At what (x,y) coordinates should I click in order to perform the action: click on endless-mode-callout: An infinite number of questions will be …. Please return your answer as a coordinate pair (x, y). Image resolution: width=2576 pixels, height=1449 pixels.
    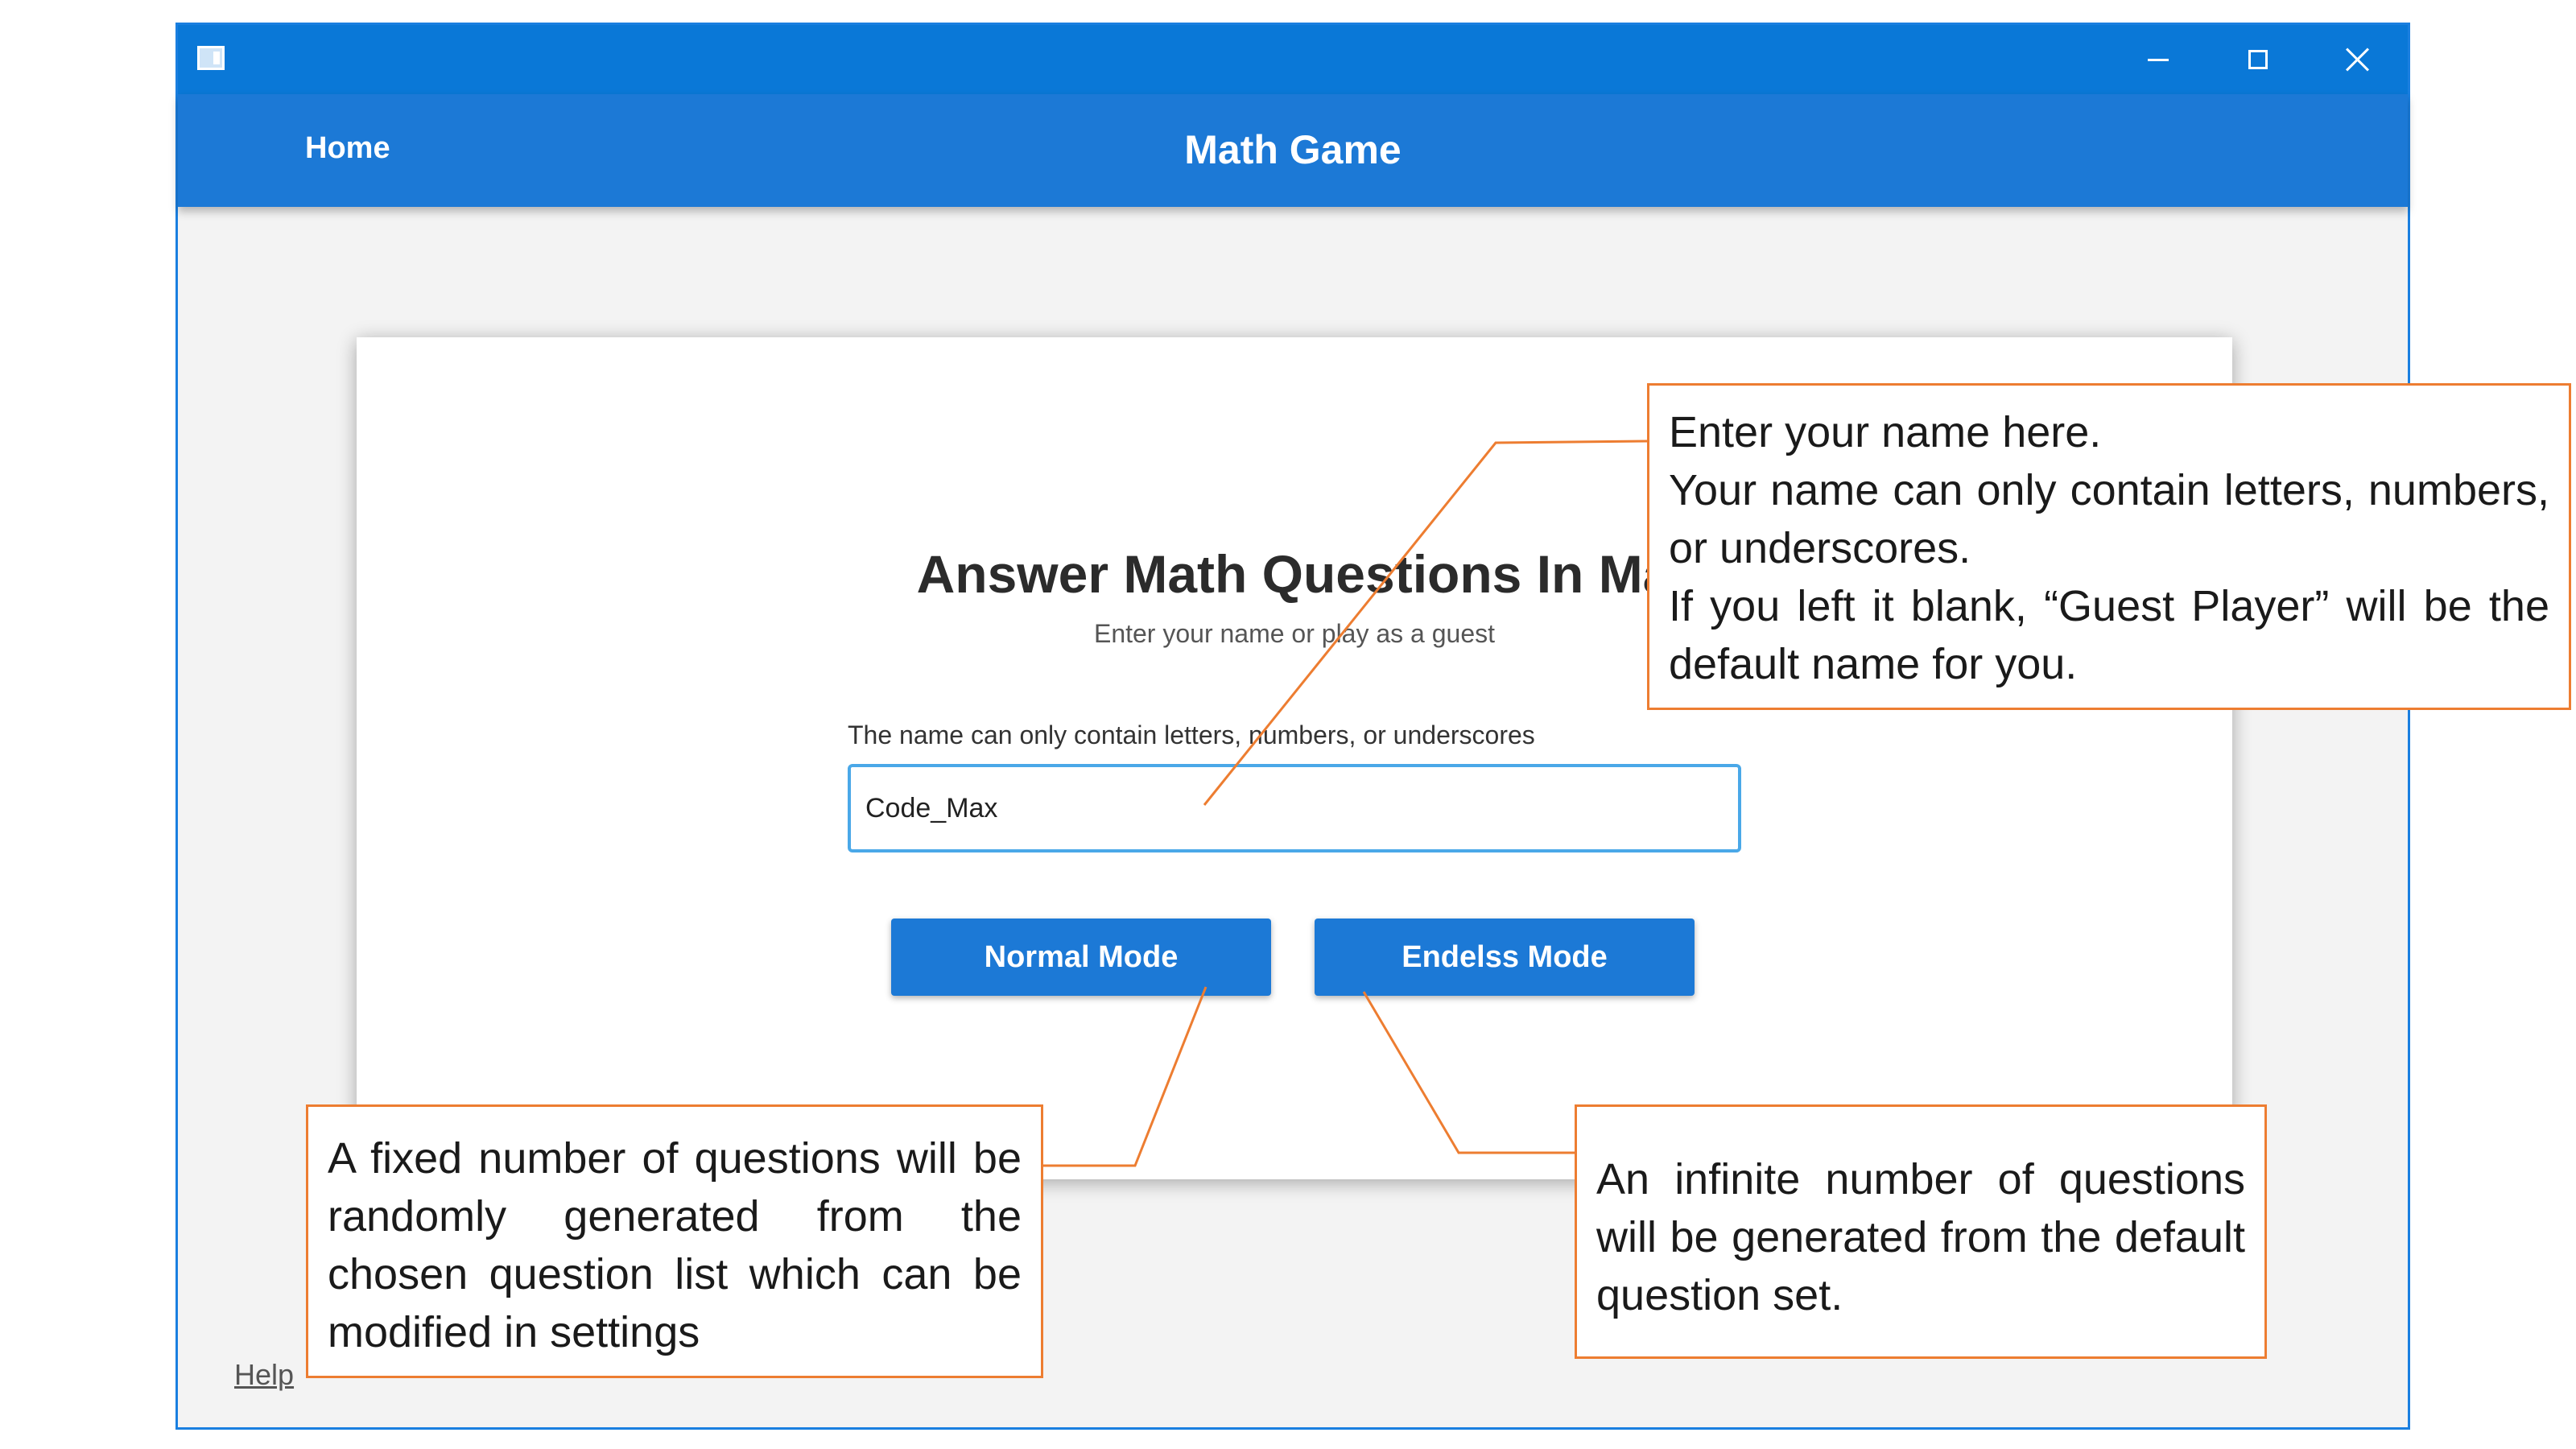
    Looking at the image, I should click on (1921, 1231).